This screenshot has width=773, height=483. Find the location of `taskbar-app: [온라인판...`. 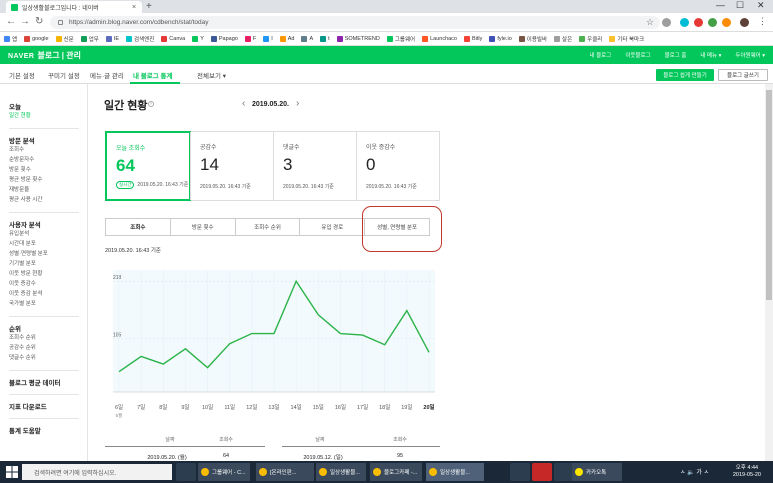

taskbar-app: [온라인판... is located at coordinates (285, 472).